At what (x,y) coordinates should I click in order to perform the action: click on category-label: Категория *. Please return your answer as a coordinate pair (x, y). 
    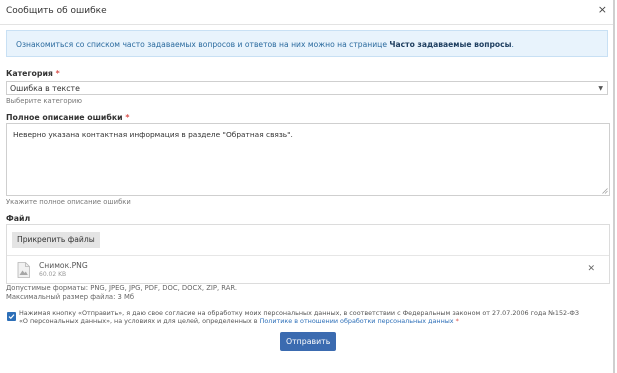
    Looking at the image, I should click on (33, 73).